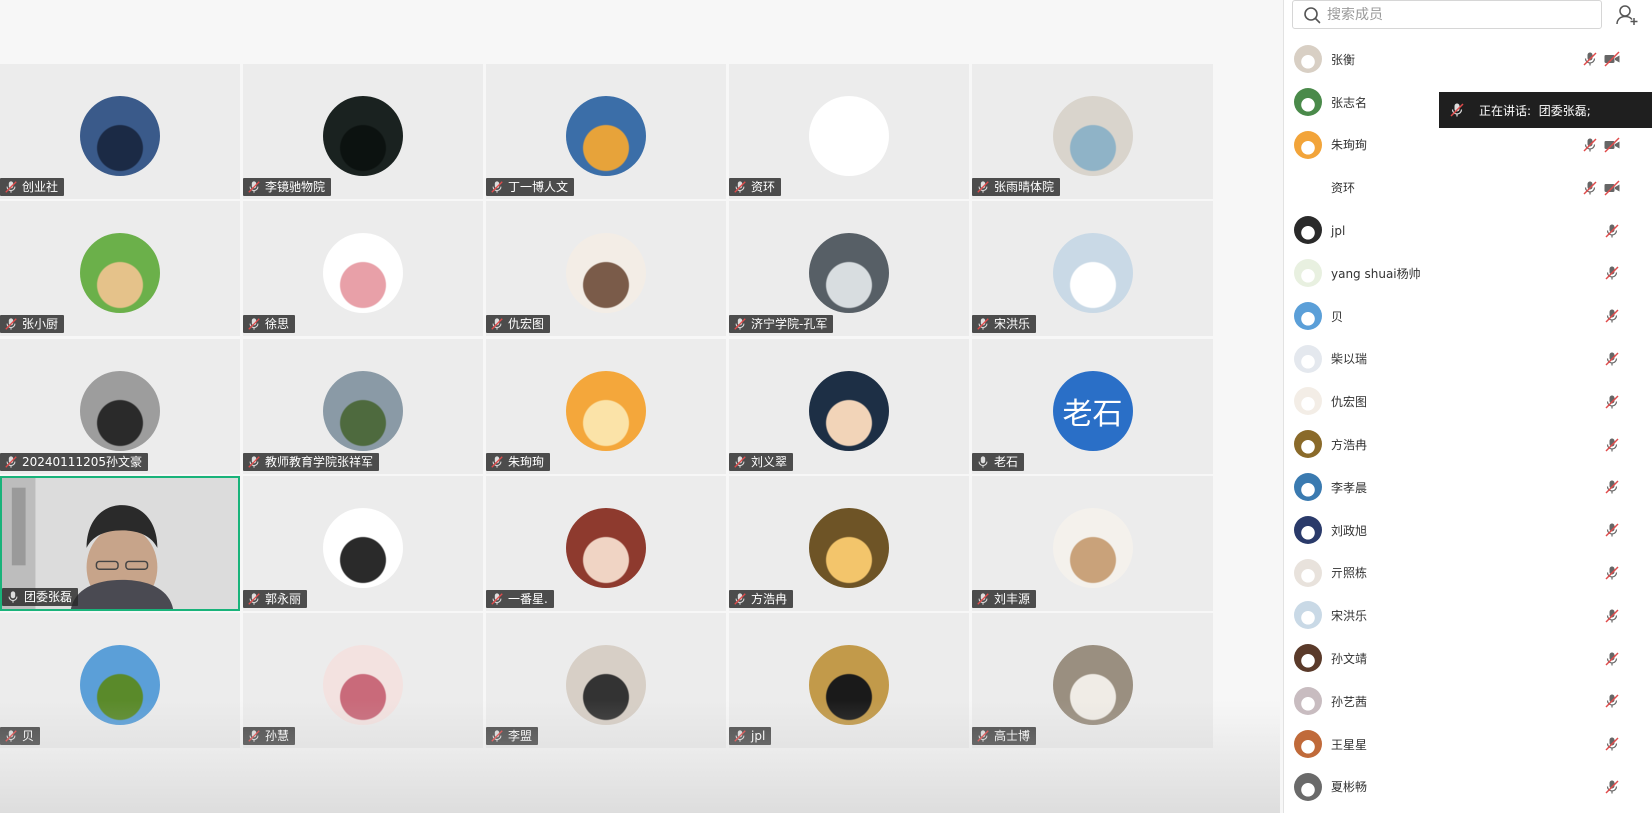 This screenshot has height=813, width=1652. I want to click on participant-name-tag: 张雨晴体院, so click(1016, 187).